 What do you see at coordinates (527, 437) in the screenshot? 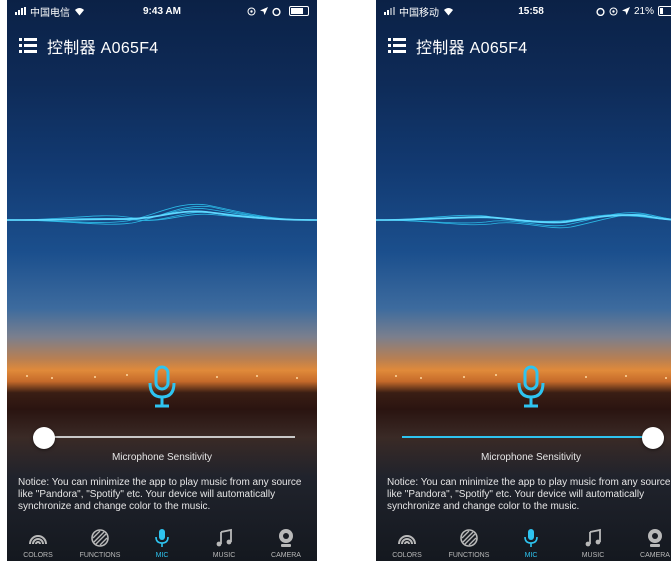
I see `slider-track-filled` at bounding box center [527, 437].